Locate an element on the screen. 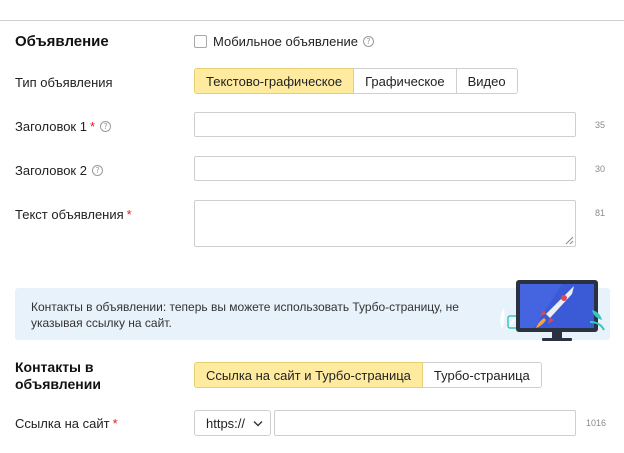 Image resolution: width=624 pixels, height=453 pixels. site-url-input is located at coordinates (425, 423).